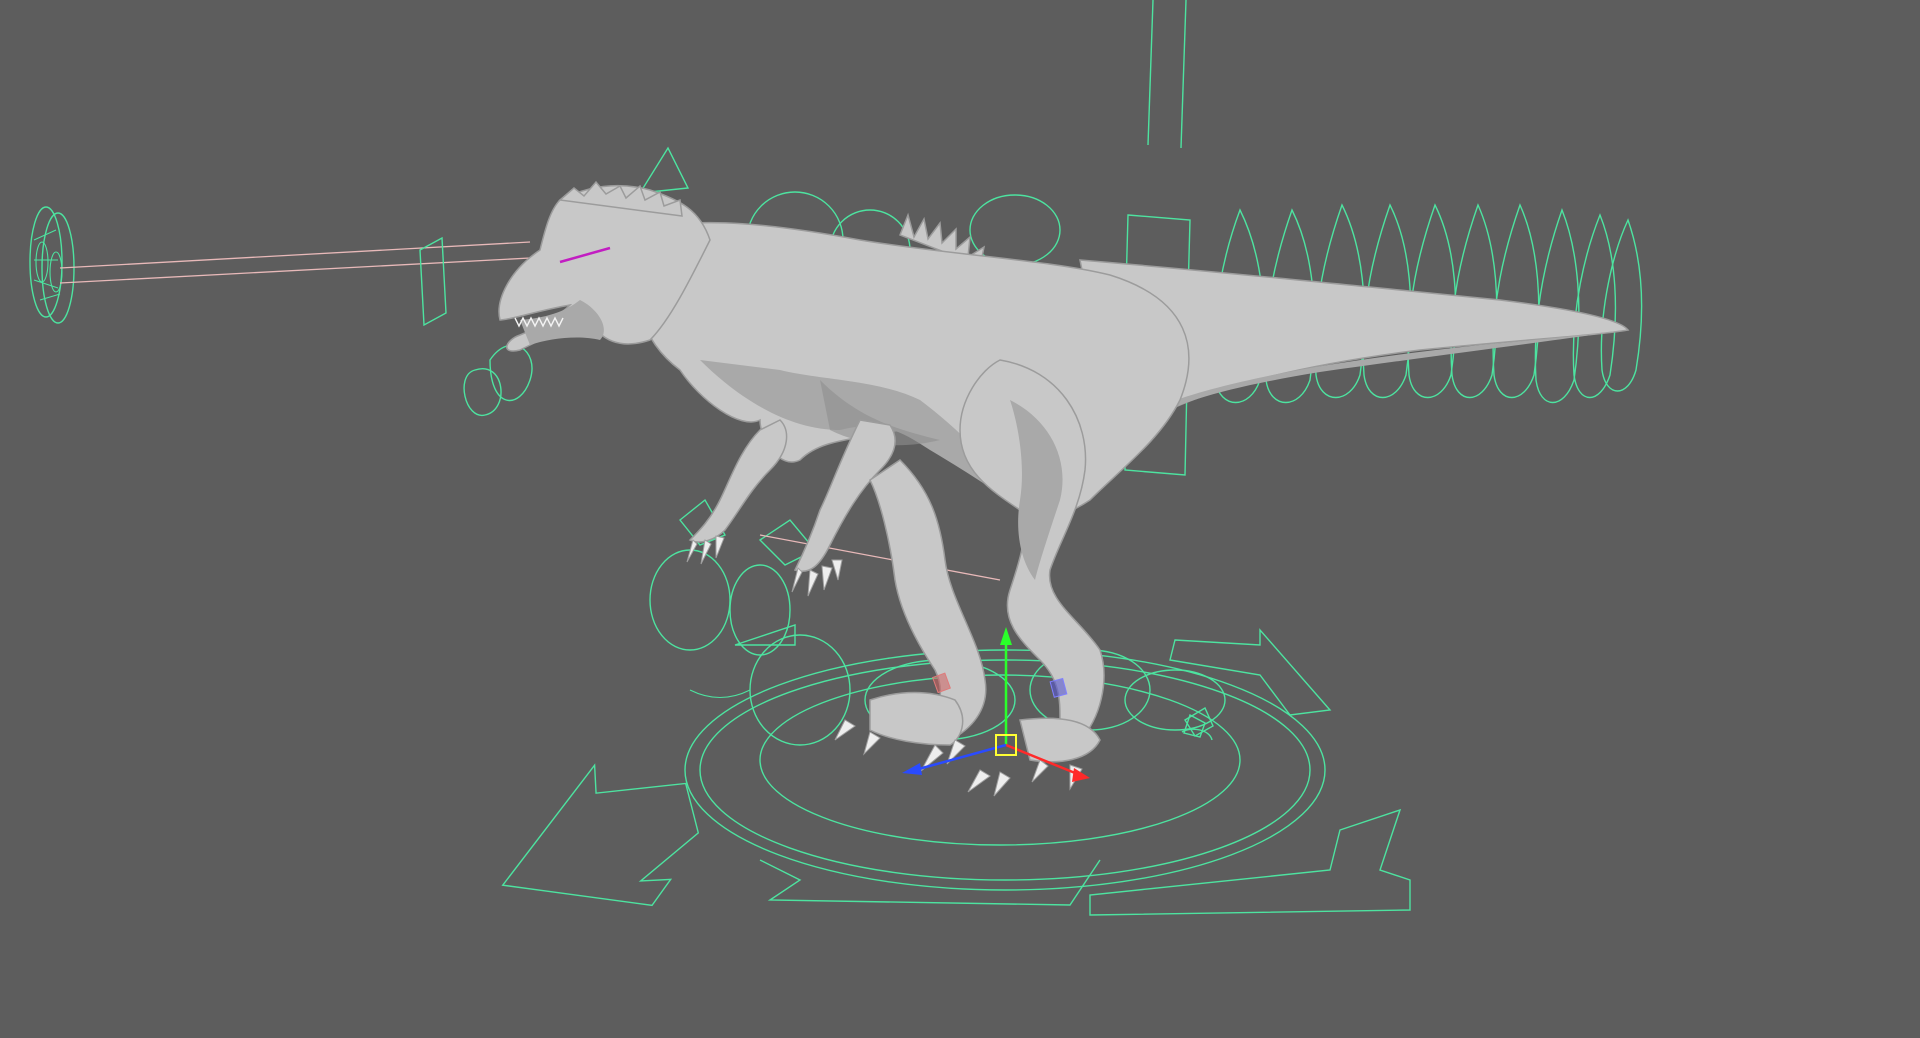 This screenshot has width=1920, height=1038. I want to click on arm-aim-line, so click(880, 557).